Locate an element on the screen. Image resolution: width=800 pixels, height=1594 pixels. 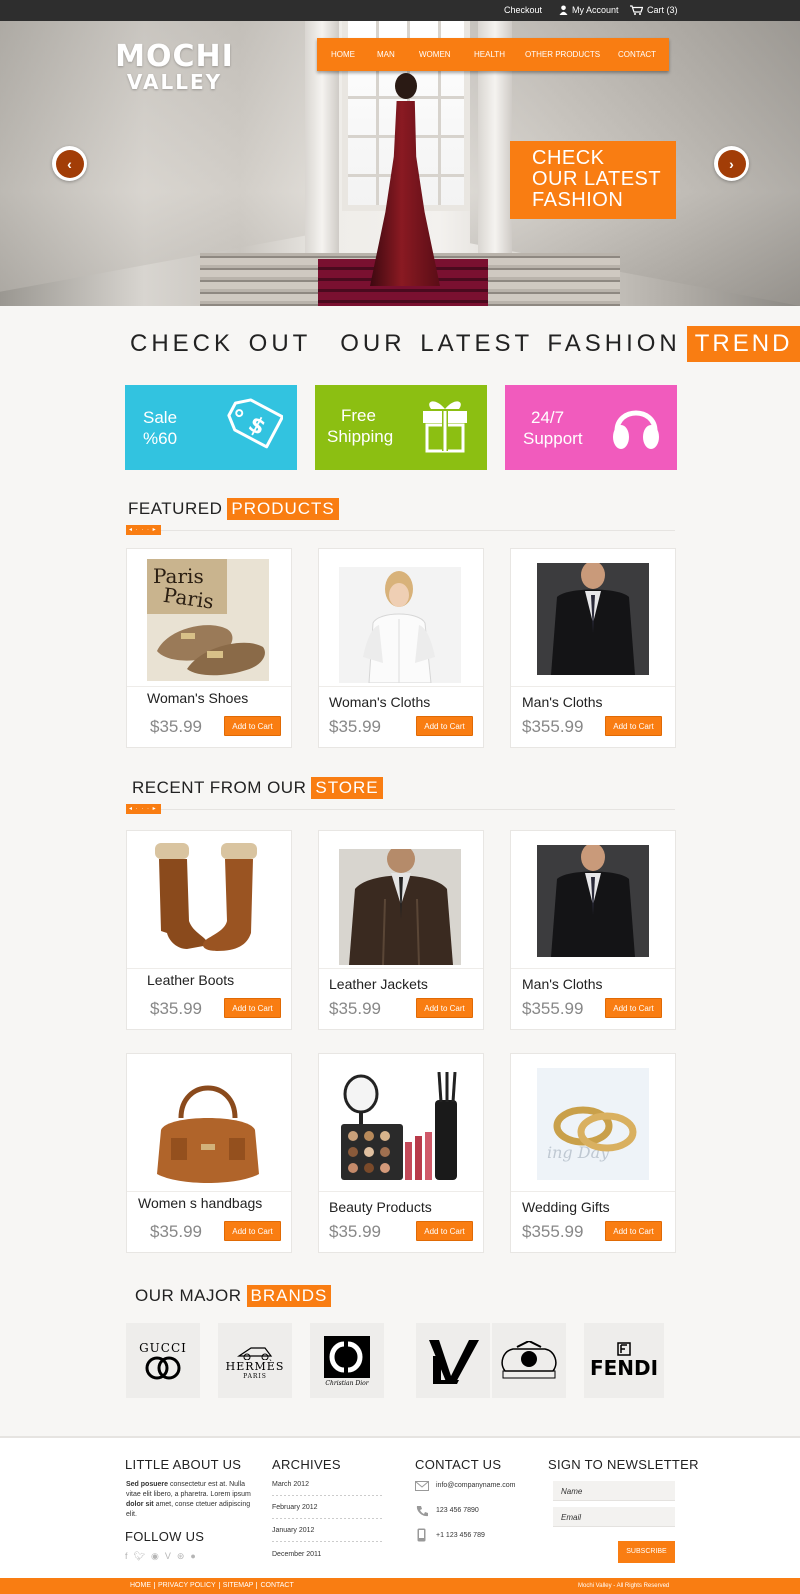
archive-link: January 2012 is located at coordinates (293, 1530).